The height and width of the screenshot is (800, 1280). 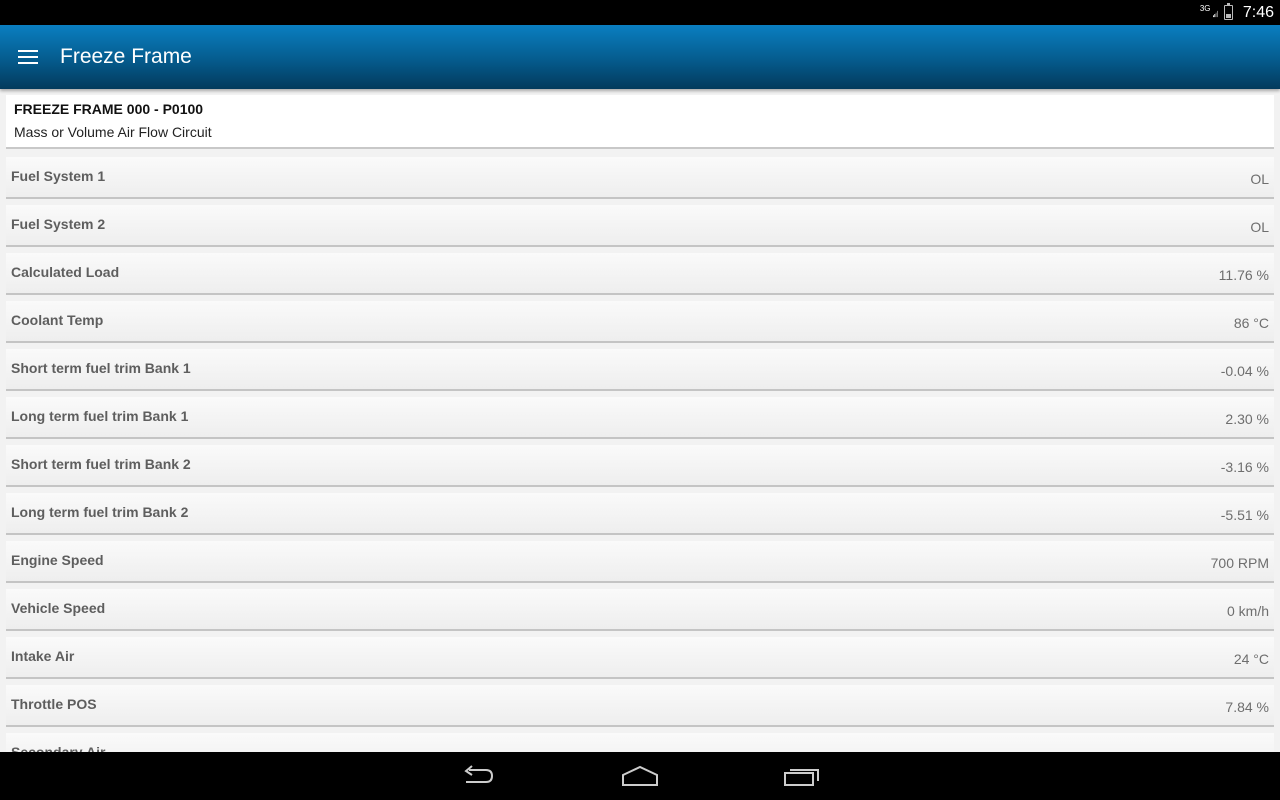 I want to click on list-item: Long term fuel trim Bank 1 2.30 %, so click(x=640, y=418).